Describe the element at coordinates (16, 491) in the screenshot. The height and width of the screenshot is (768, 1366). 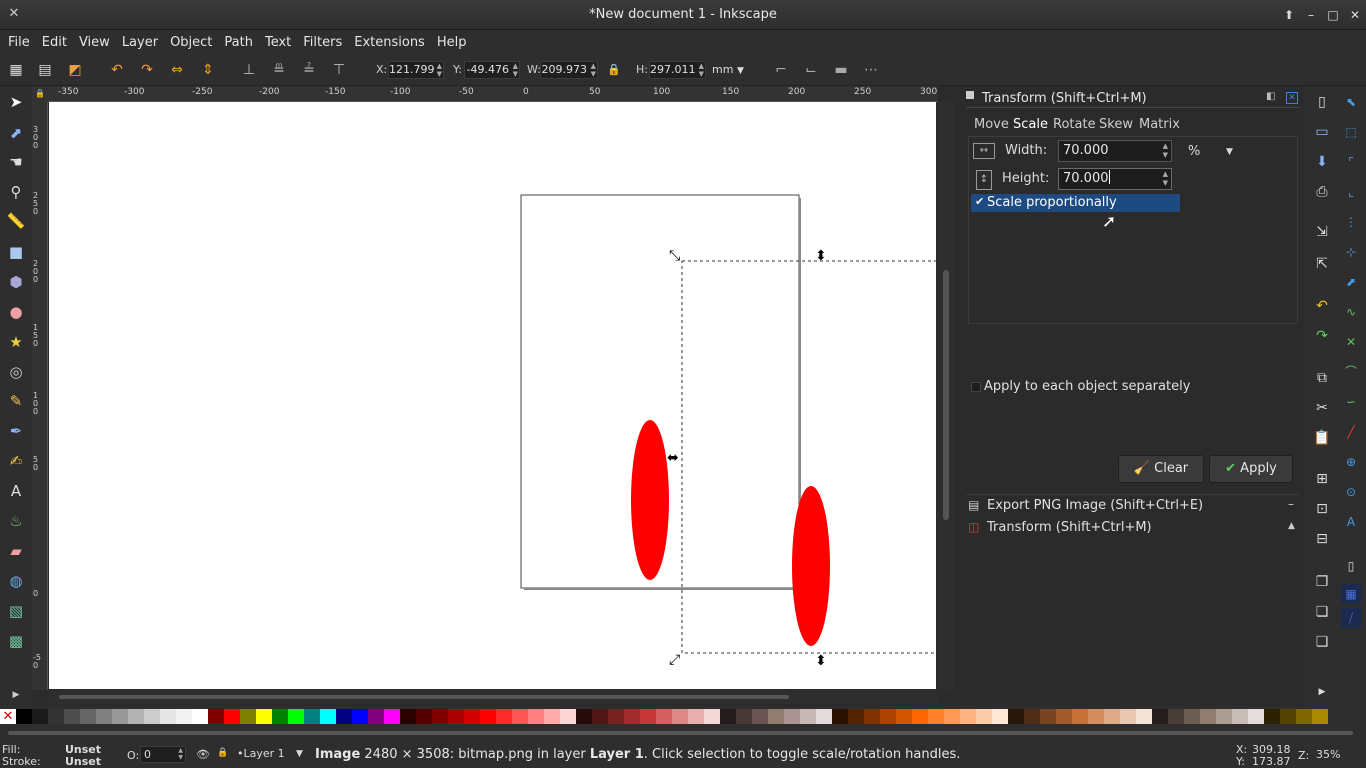
I see `text-tool-icon: A` at that location.